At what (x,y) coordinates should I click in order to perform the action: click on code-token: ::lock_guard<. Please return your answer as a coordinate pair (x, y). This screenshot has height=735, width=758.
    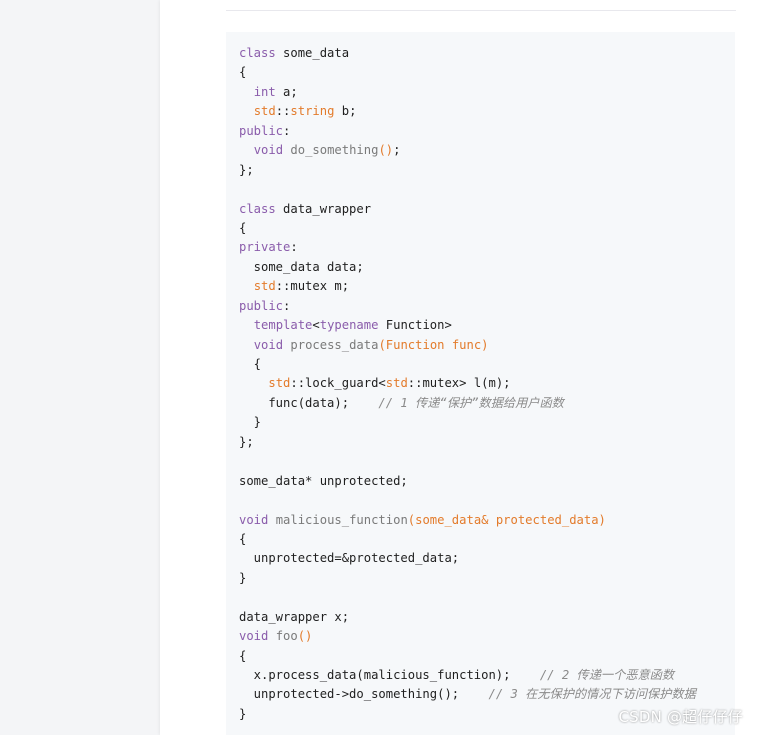
    Looking at the image, I should click on (338, 383).